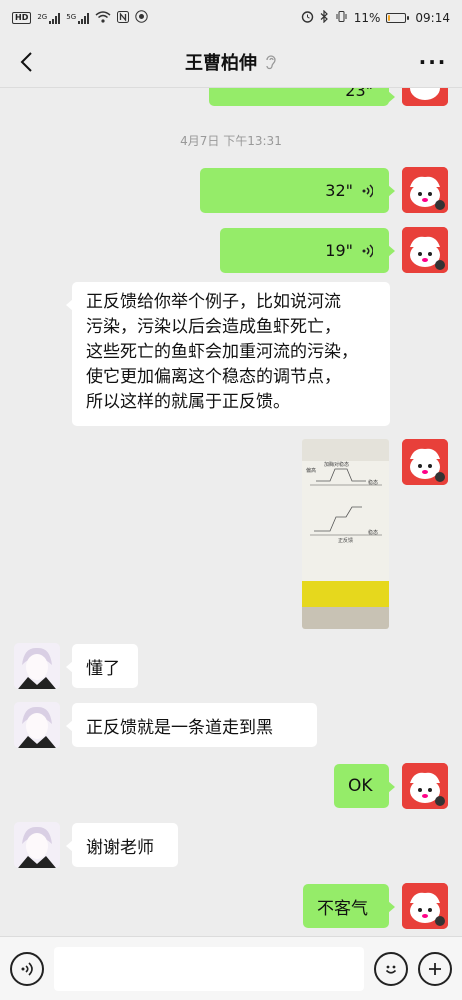  I want to click on chevron-left-icon, so click(26, 62).